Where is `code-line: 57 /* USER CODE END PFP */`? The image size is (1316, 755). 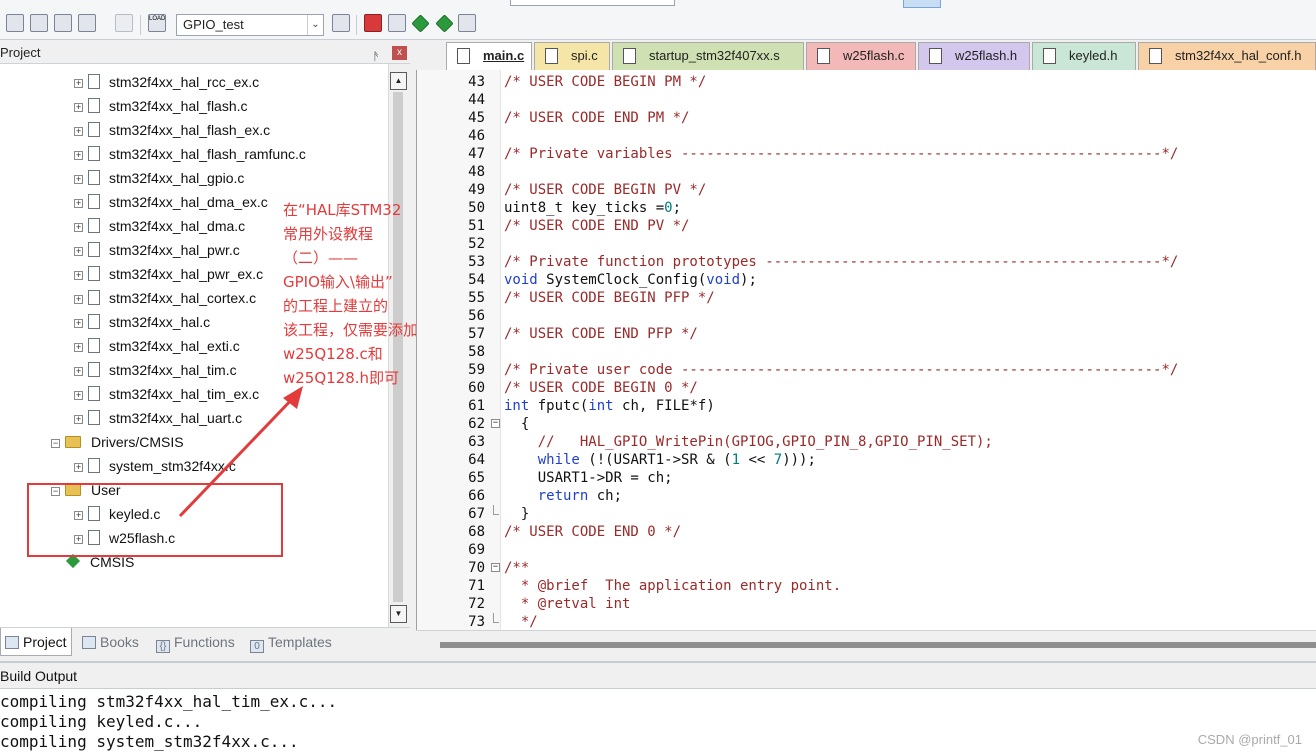 code-line: 57 /* USER CODE END PFP */ is located at coordinates (866, 334).